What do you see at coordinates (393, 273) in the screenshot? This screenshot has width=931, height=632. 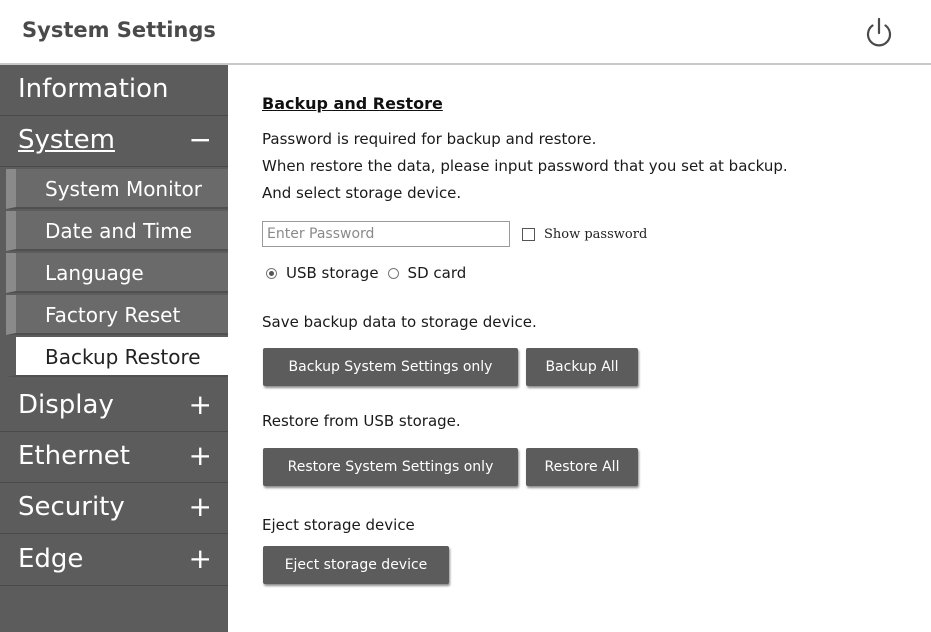 I see `radio-unchecked-icon` at bounding box center [393, 273].